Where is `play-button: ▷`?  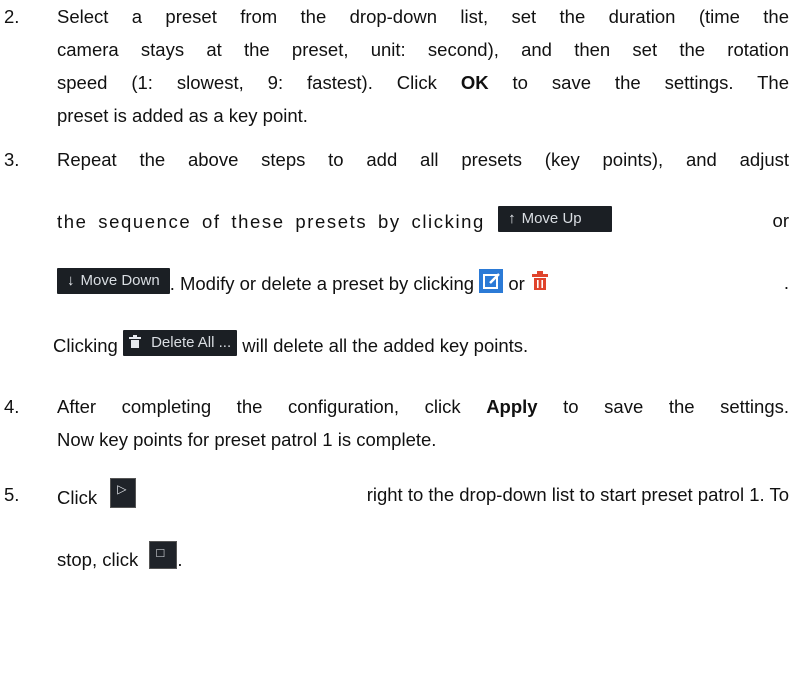
play-button: ▷ is located at coordinates (123, 493).